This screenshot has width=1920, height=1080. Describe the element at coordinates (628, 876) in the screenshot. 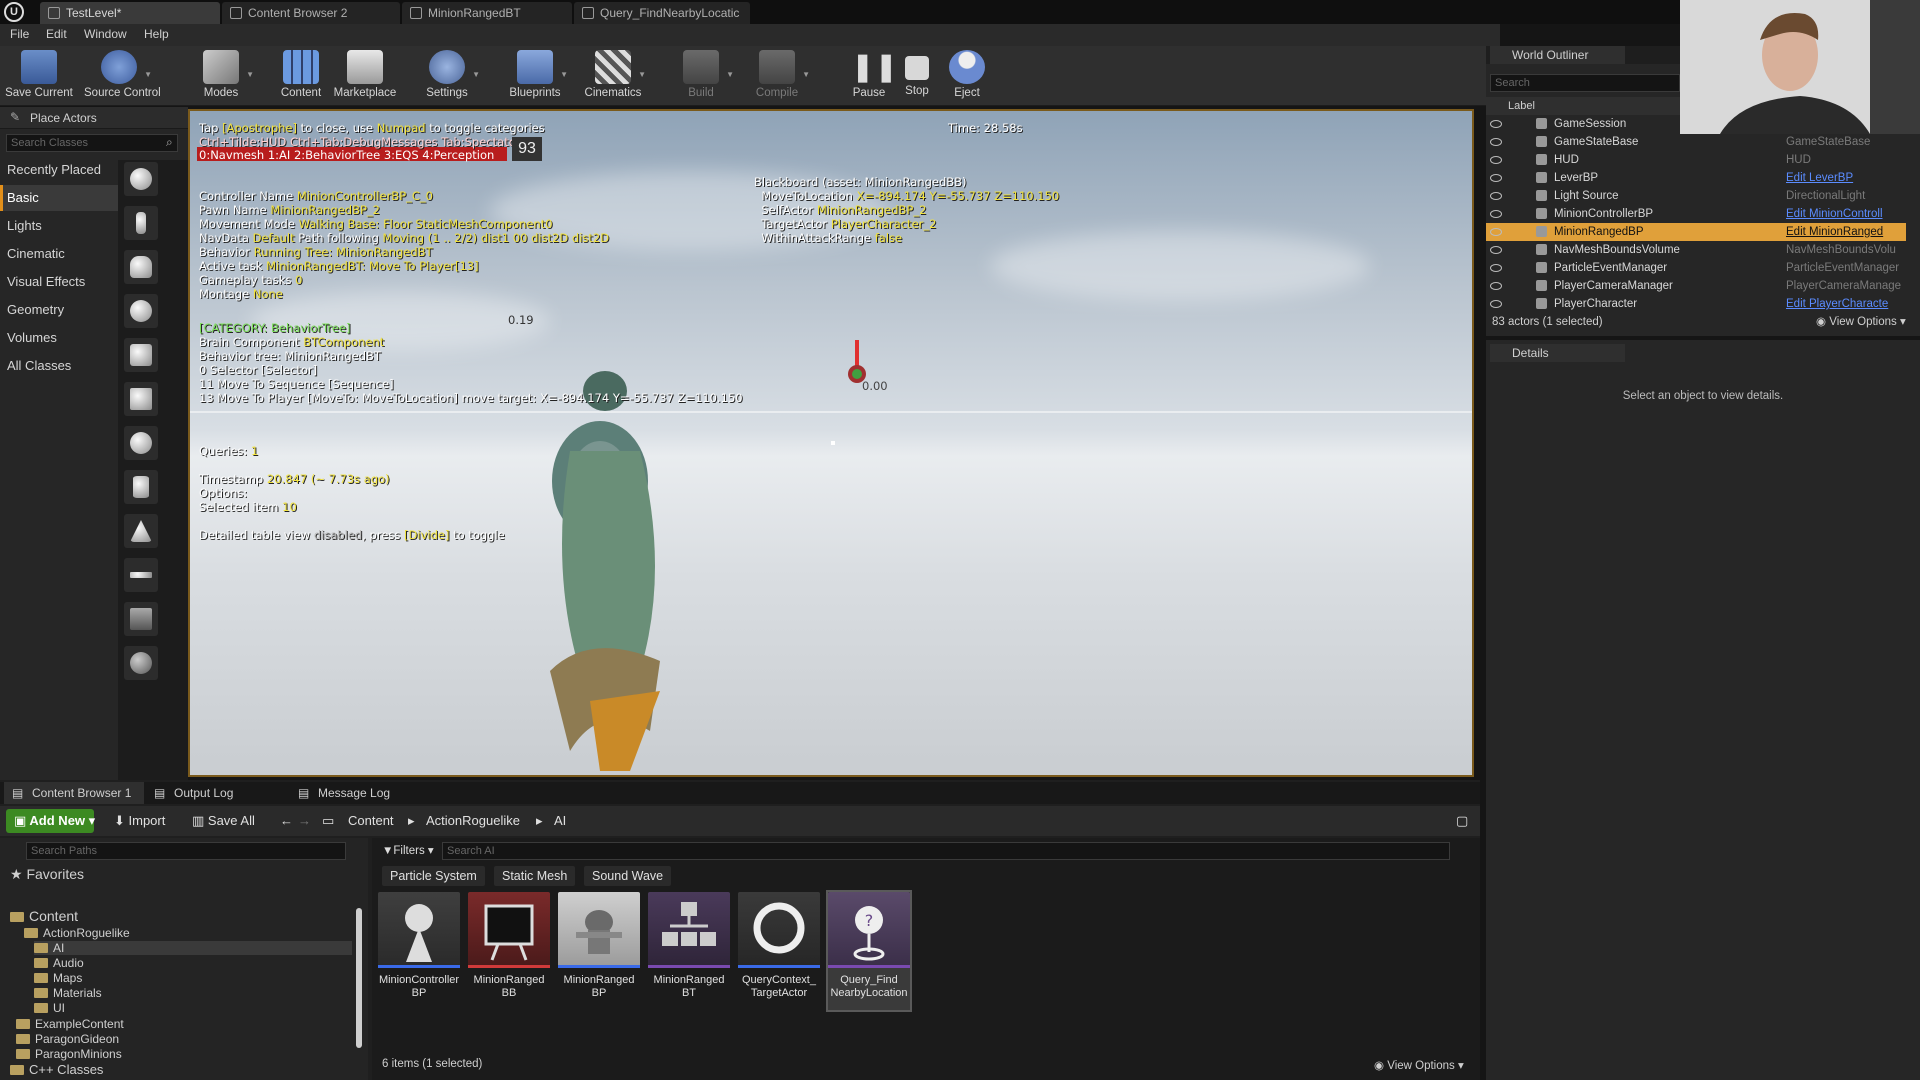

I see `filter-chip-sound-wave: Sound Wave` at that location.